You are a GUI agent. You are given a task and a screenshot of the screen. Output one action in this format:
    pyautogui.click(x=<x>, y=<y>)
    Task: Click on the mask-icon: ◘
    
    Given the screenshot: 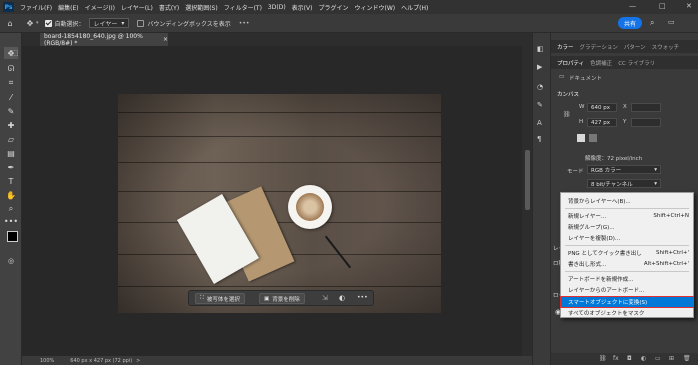 What is the action you would take?
    pyautogui.click(x=629, y=358)
    